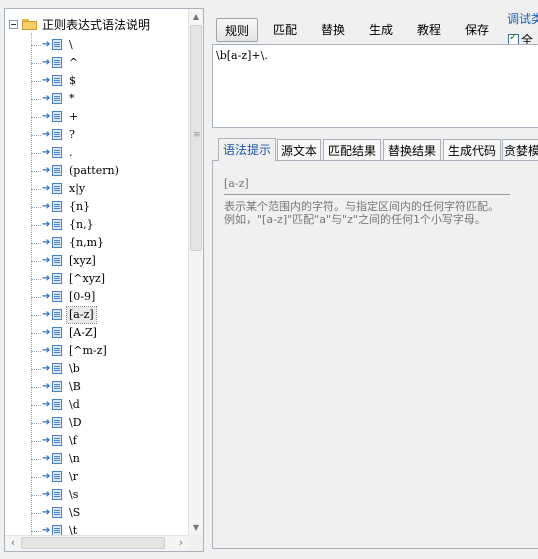 This screenshot has height=559, width=538. What do you see at coordinates (97, 387) in the screenshot?
I see `tree-item: ➔ \B` at bounding box center [97, 387].